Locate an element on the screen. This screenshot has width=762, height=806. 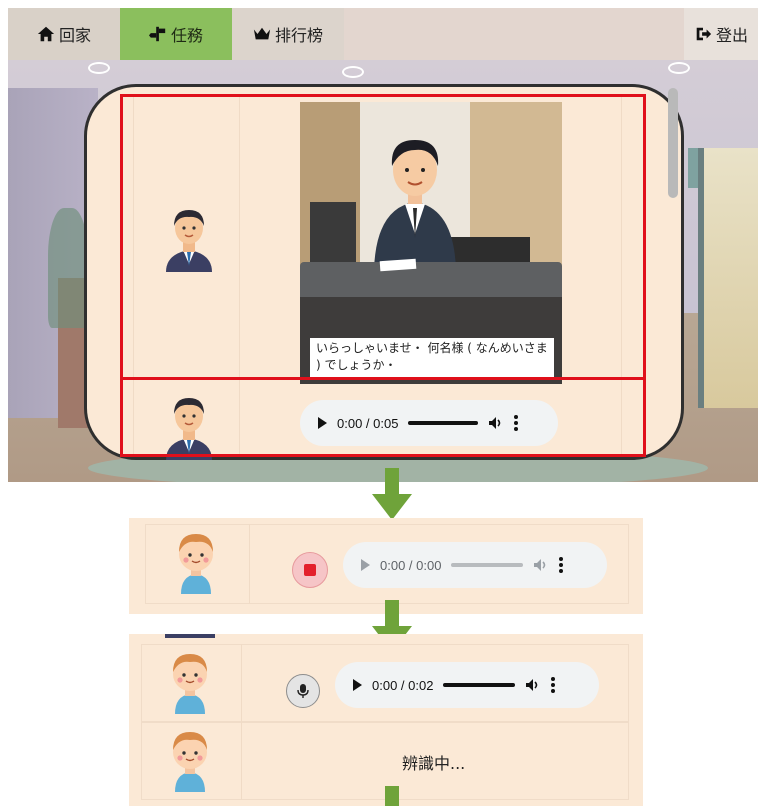
background-window is located at coordinates (728, 278).